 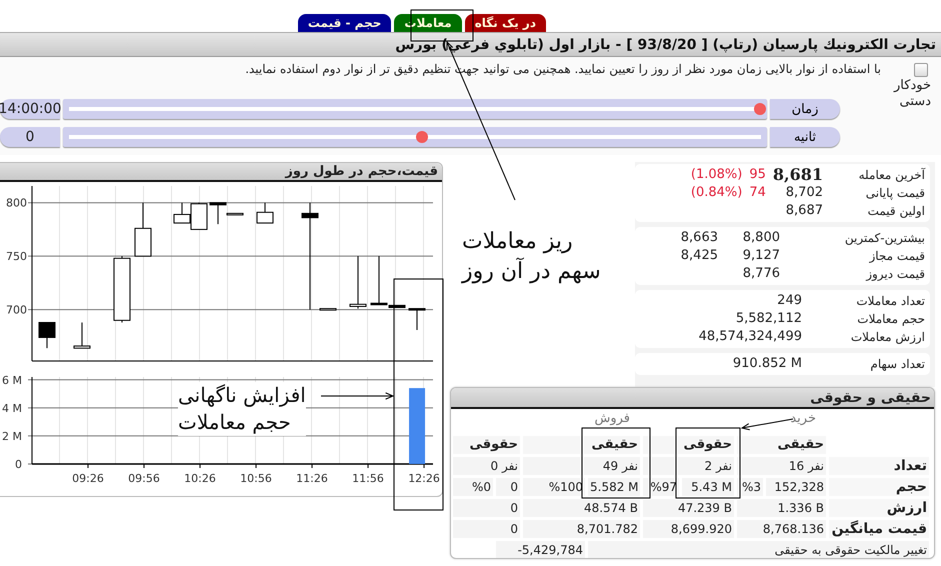 What do you see at coordinates (879, 508) in the screenshot?
I see `row-label: ارزش` at bounding box center [879, 508].